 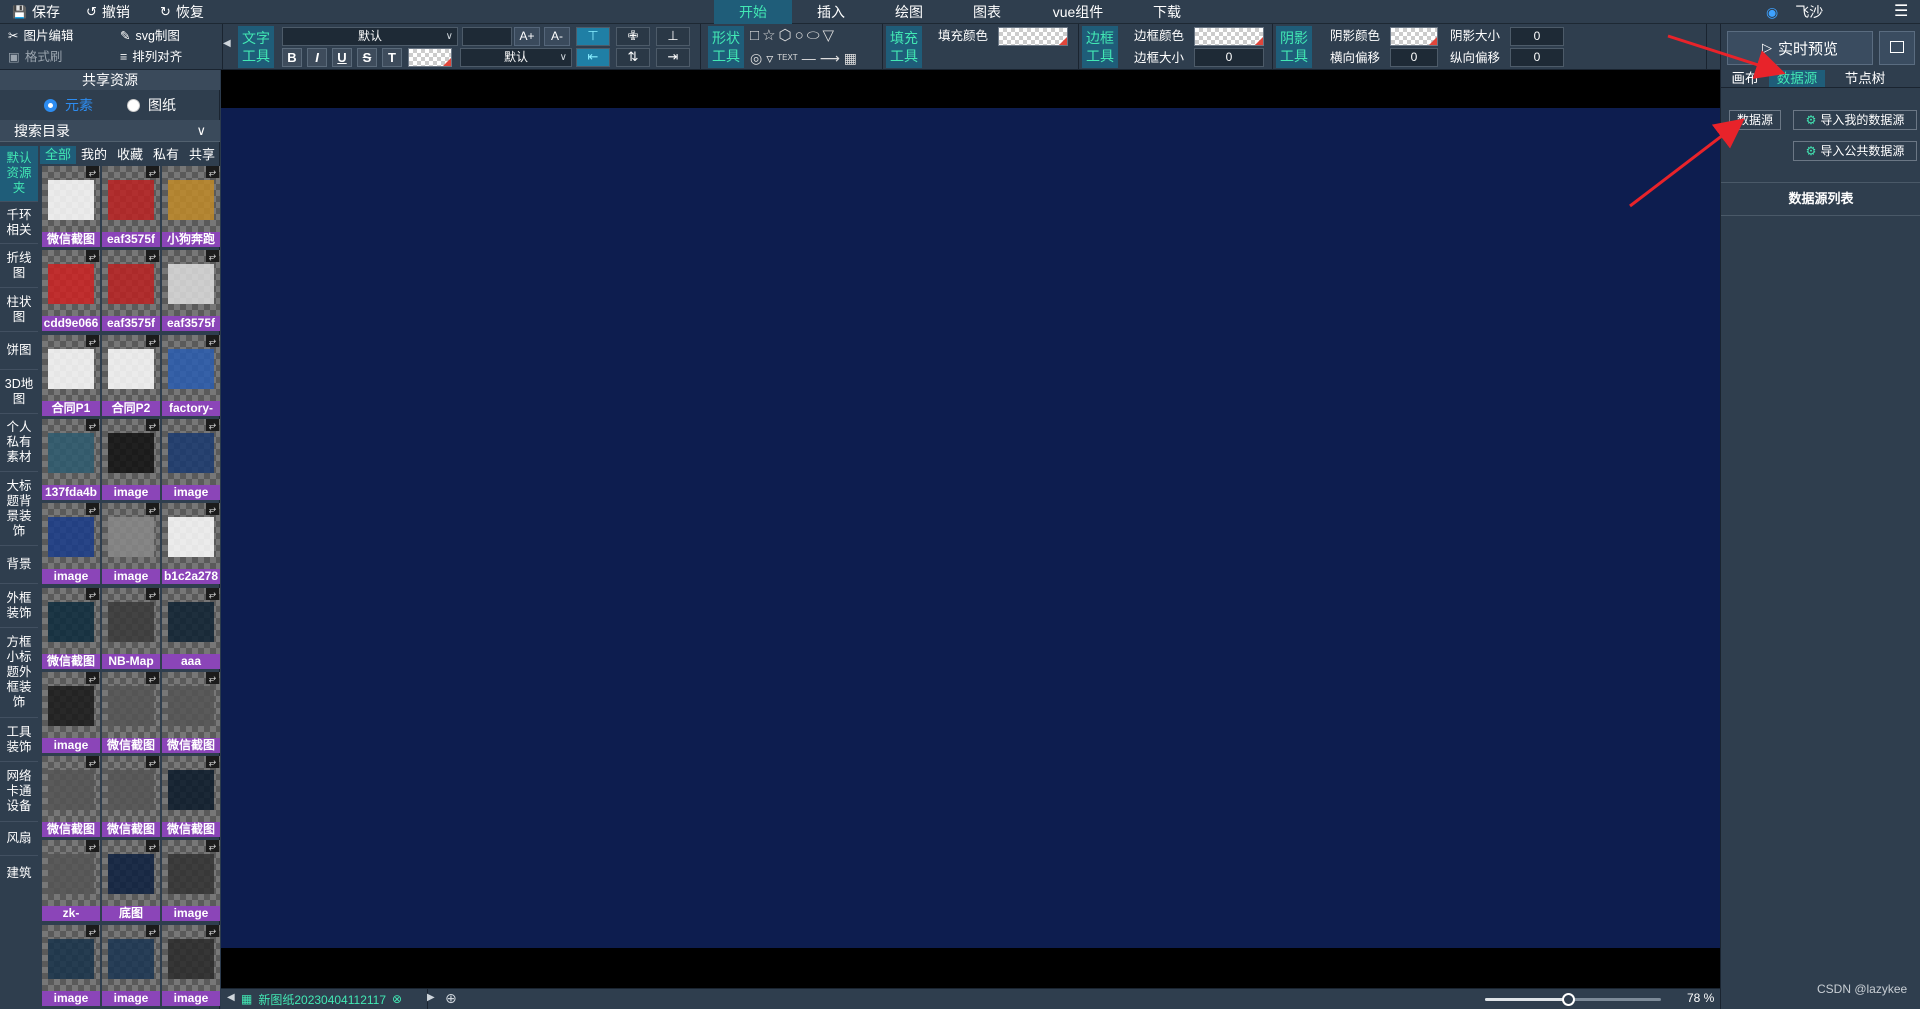 I want to click on zoom-slider, so click(x=1573, y=999).